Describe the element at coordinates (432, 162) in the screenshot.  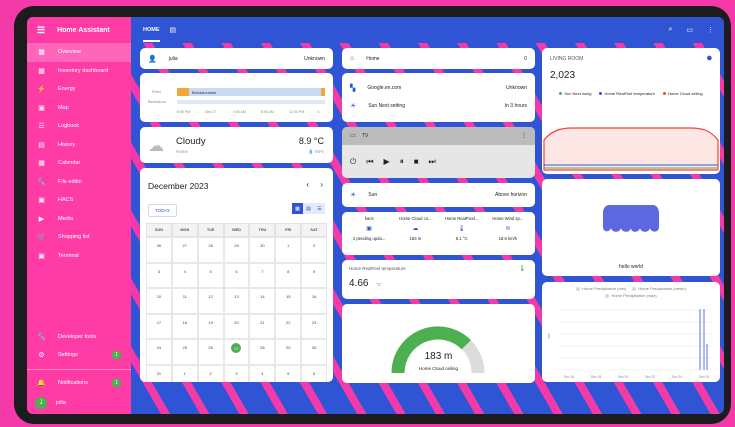
I see `next-icon: ⏭` at that location.